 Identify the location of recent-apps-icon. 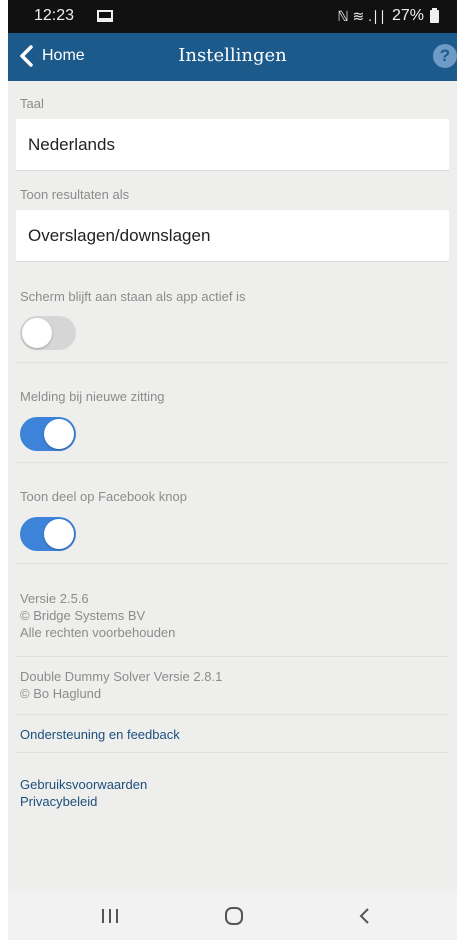
(110, 915).